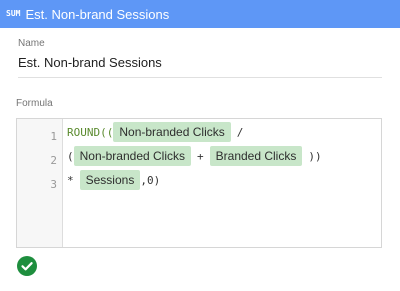  I want to click on sum-icon: SUM, so click(13, 13).